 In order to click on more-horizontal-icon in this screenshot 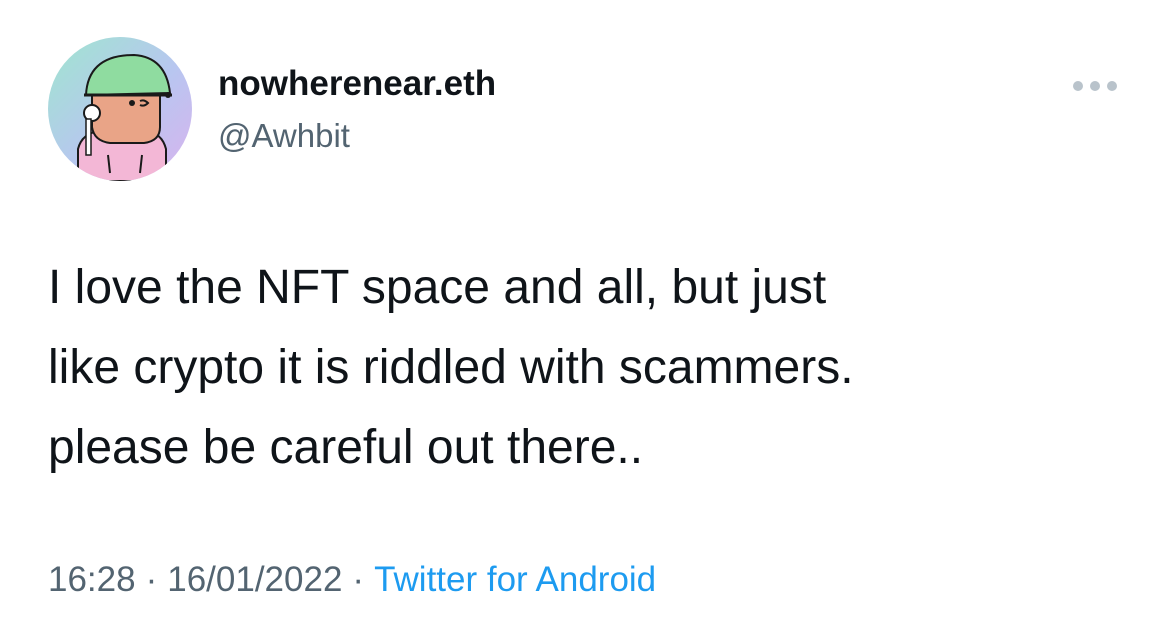, I will do `click(1095, 86)`.